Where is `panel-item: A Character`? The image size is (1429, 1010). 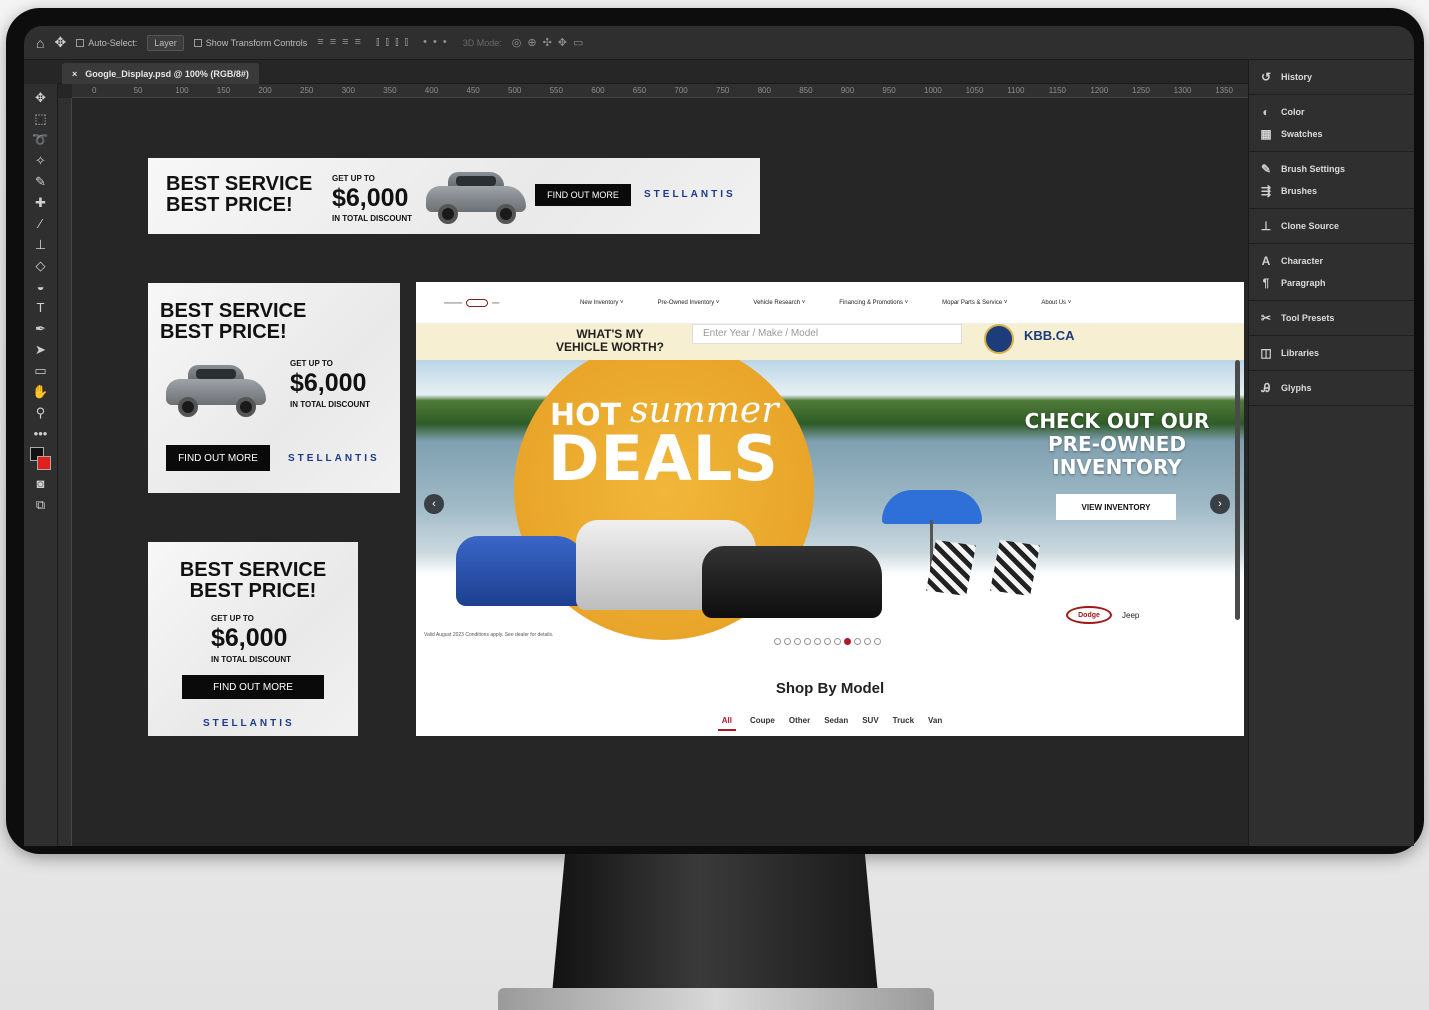 panel-item: A Character is located at coordinates (1336, 261).